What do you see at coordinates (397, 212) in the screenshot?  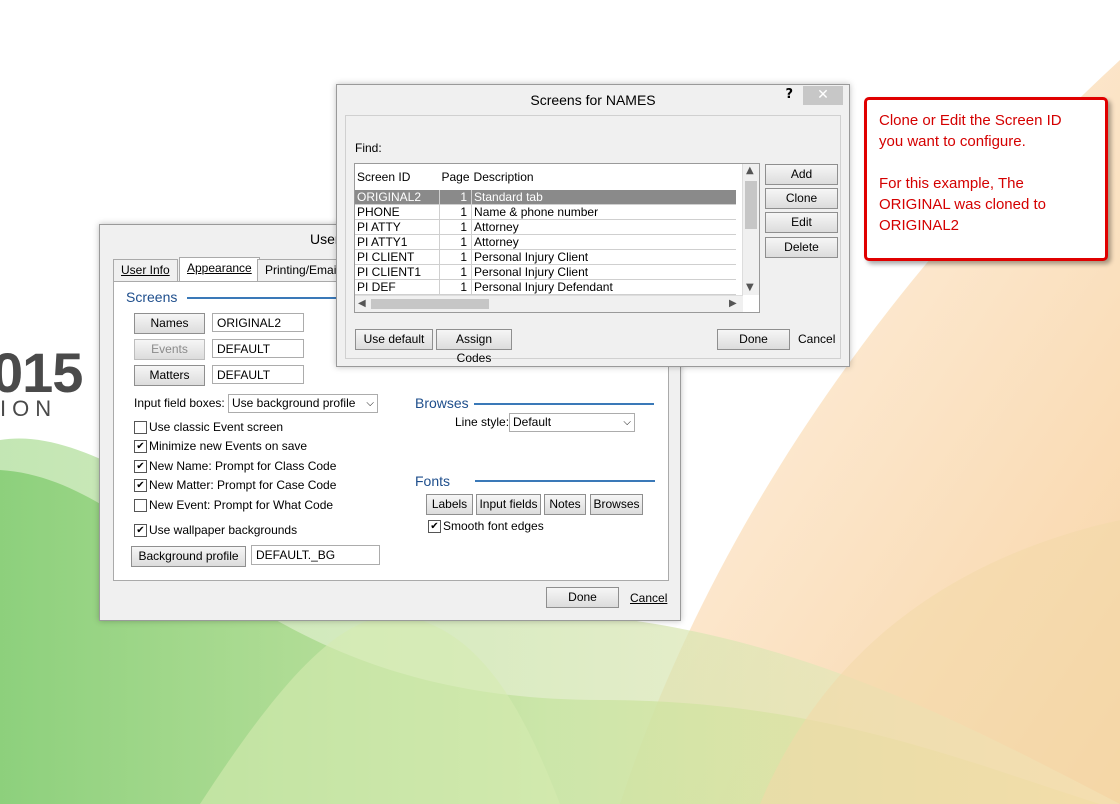 I see `cell-screen-id: PHONE` at bounding box center [397, 212].